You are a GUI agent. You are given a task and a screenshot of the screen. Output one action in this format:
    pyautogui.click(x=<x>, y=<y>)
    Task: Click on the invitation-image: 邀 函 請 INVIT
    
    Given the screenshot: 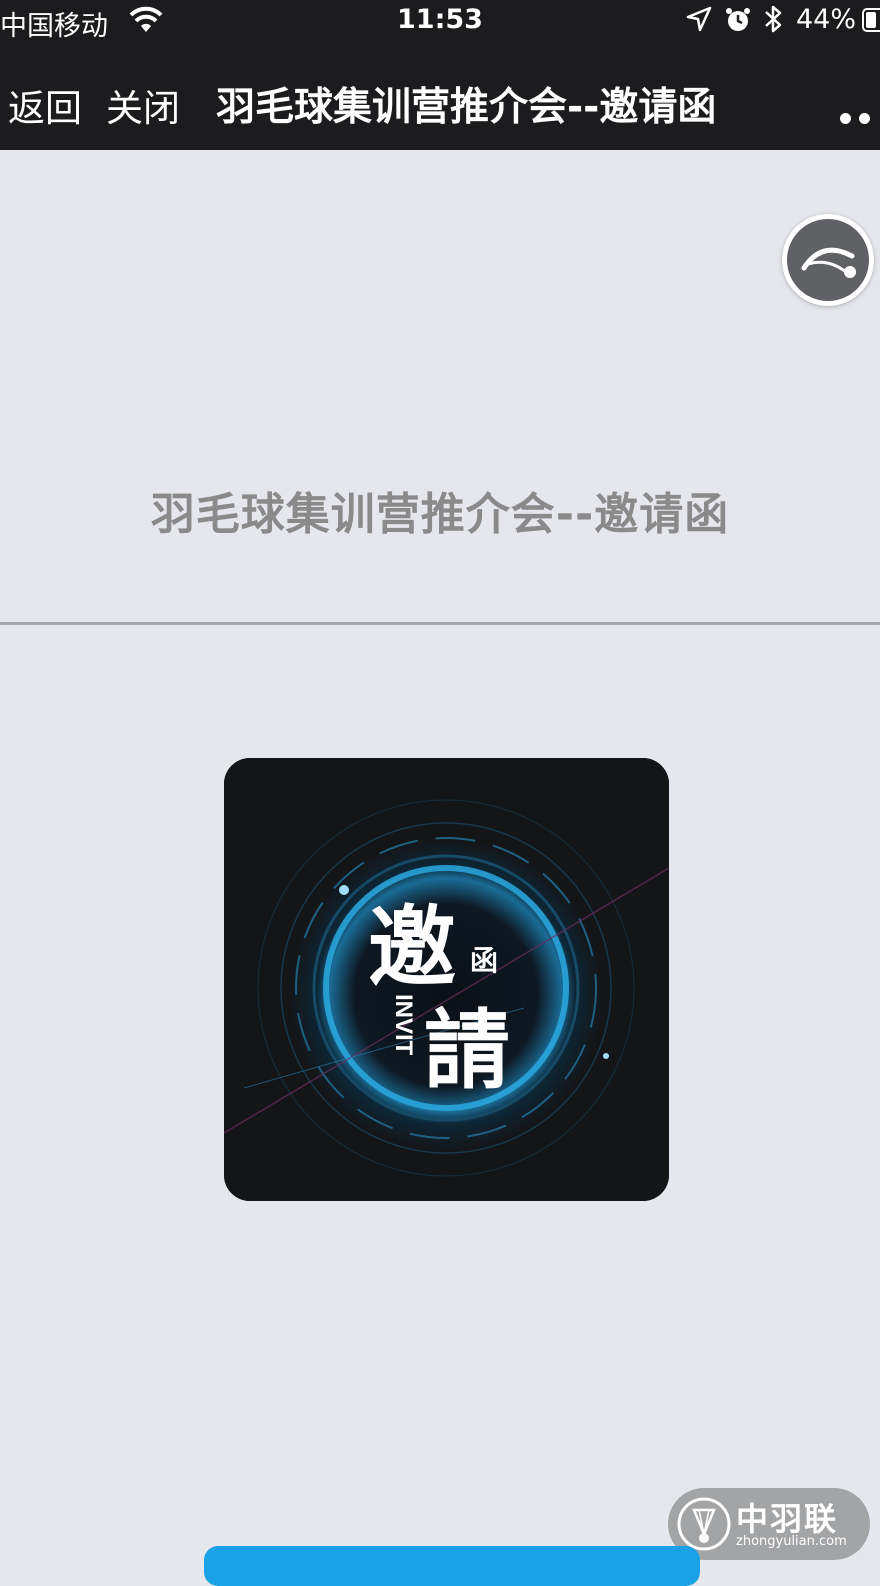 What is the action you would take?
    pyautogui.click(x=446, y=979)
    